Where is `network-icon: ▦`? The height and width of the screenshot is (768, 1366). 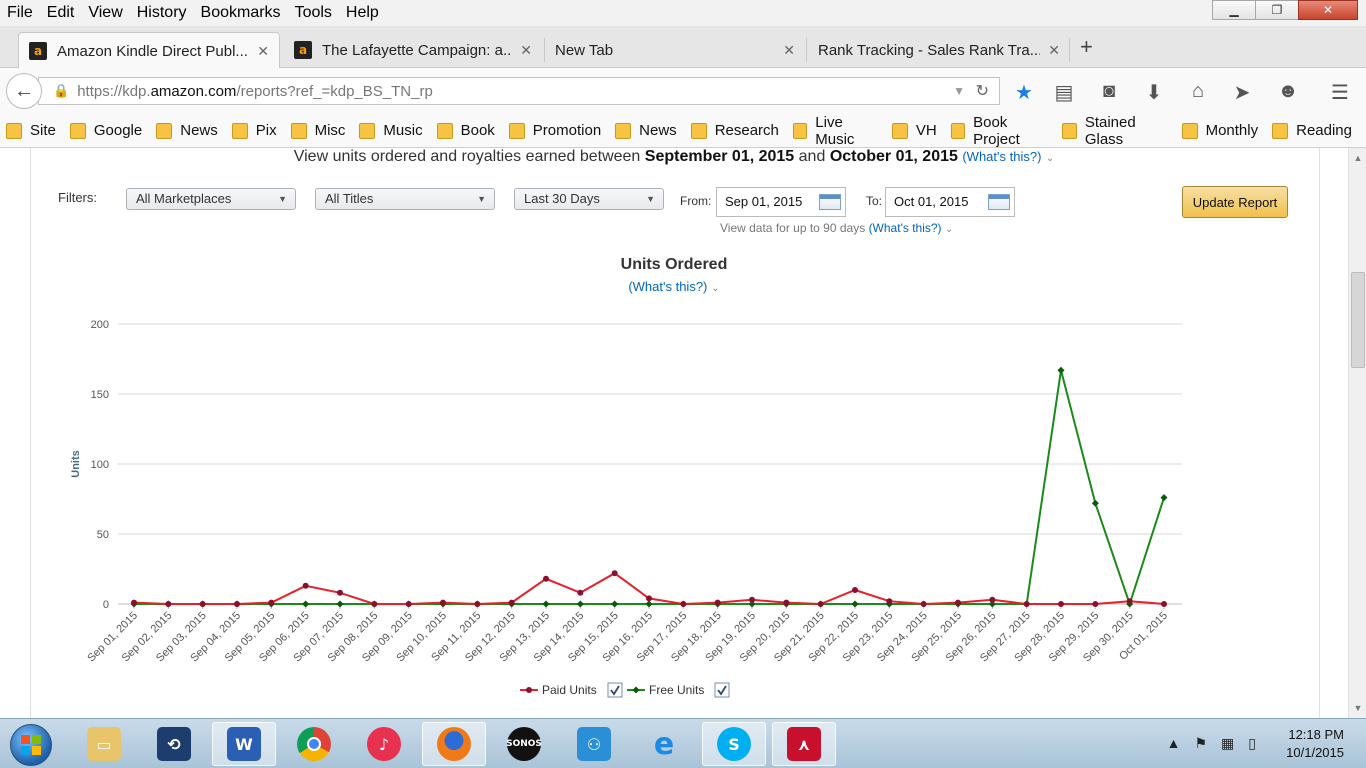 network-icon: ▦ is located at coordinates (1227, 743).